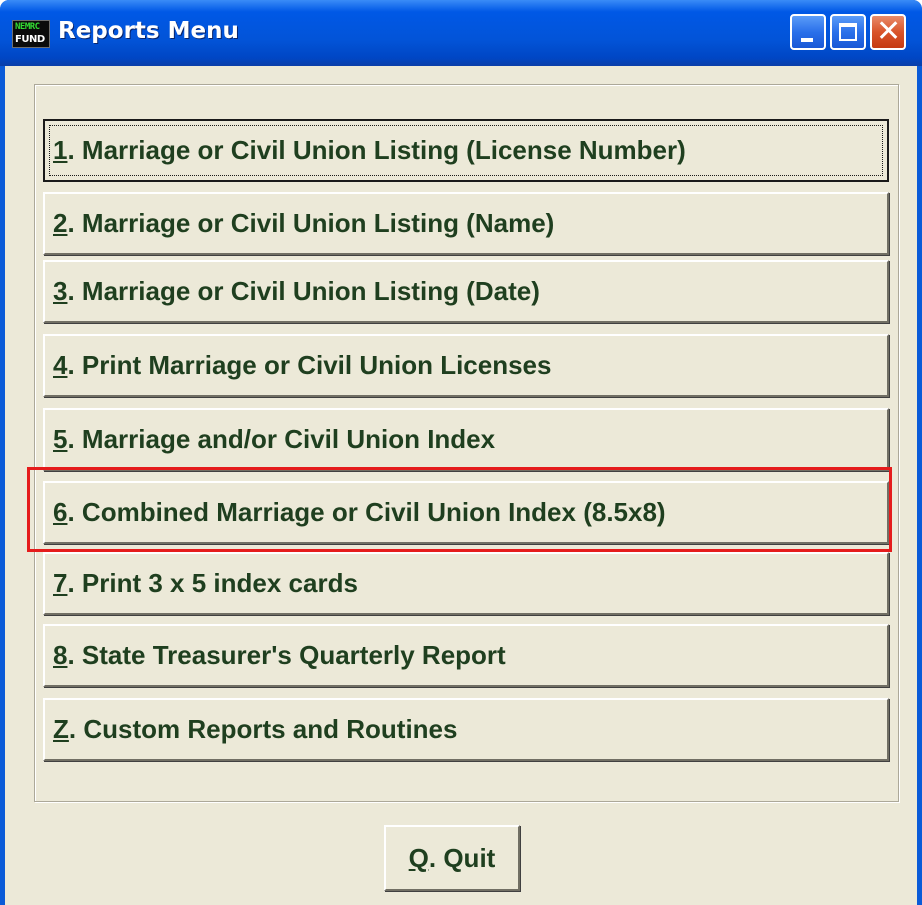  I want to click on window-title: Reports Menu, so click(148, 31).